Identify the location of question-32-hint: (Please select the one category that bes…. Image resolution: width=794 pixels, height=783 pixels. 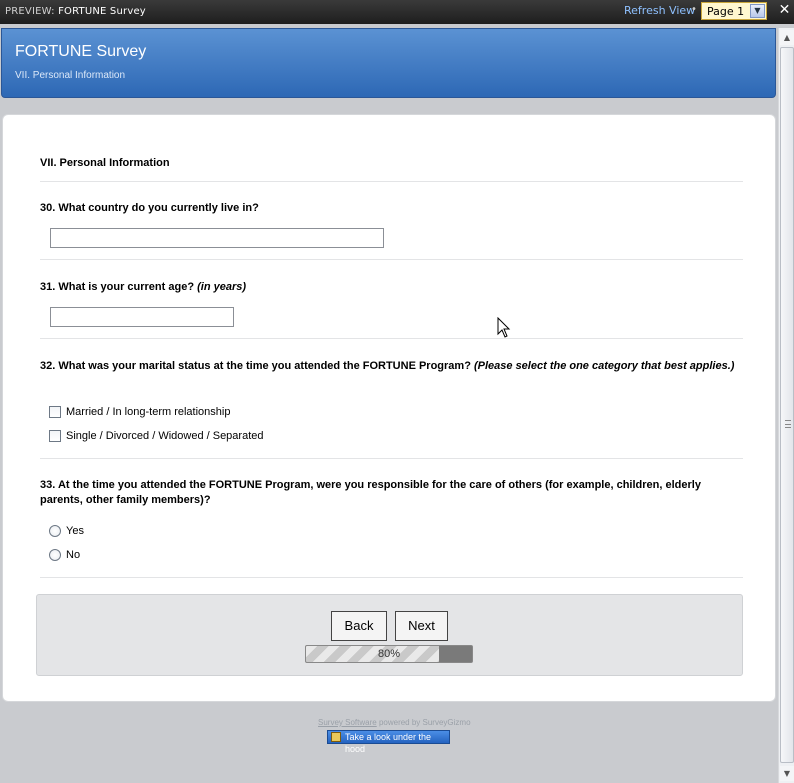
(604, 366).